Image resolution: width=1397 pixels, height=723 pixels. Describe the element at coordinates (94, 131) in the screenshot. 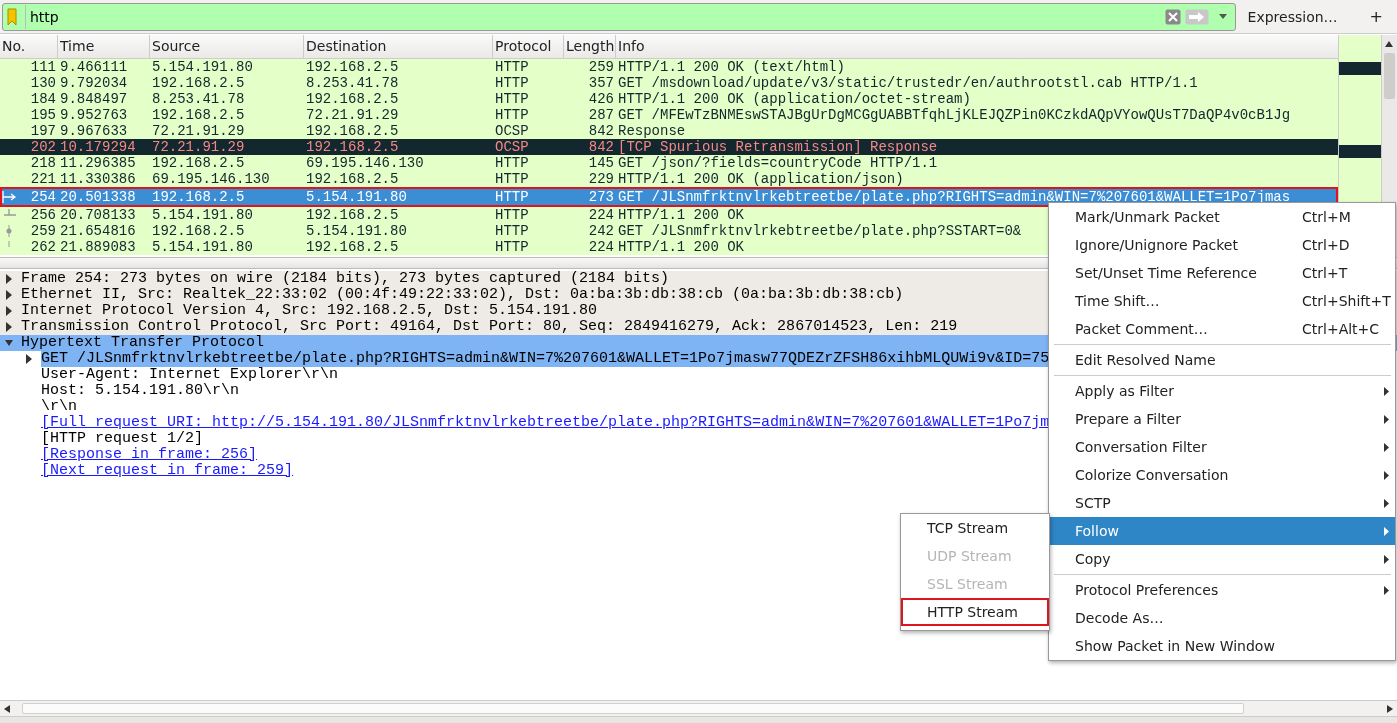

I see `table-cell-text: 9.967633` at that location.